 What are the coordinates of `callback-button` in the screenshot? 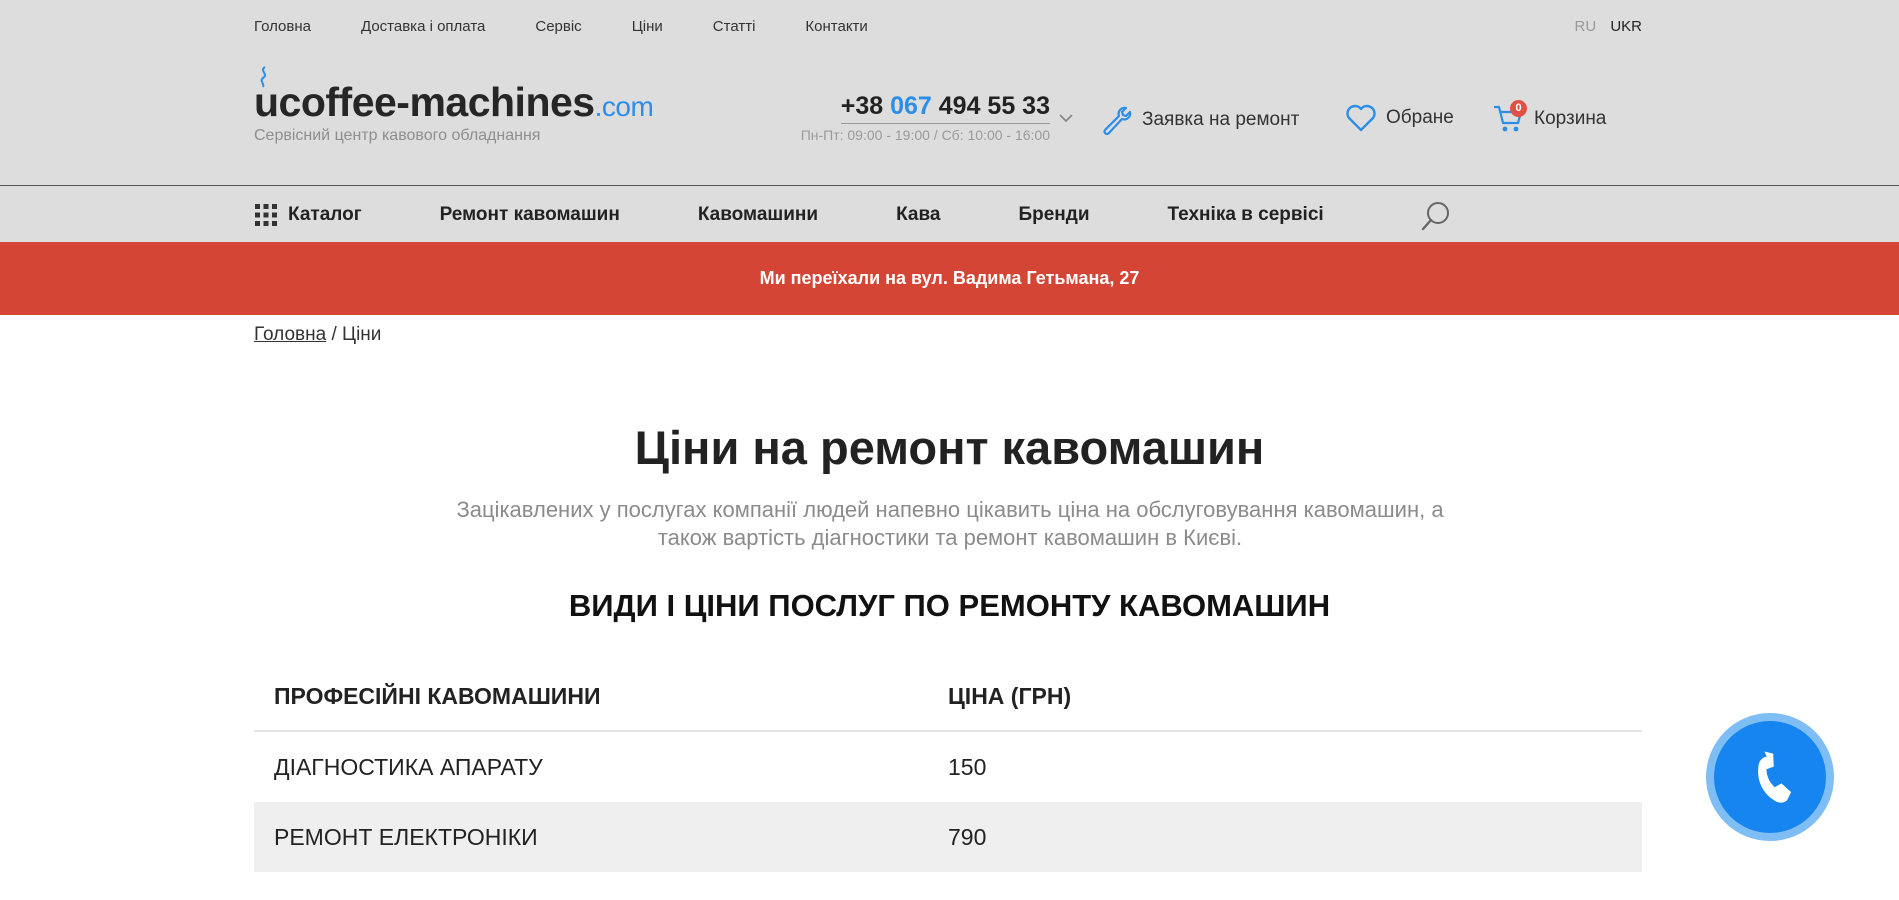 It's located at (1770, 777).